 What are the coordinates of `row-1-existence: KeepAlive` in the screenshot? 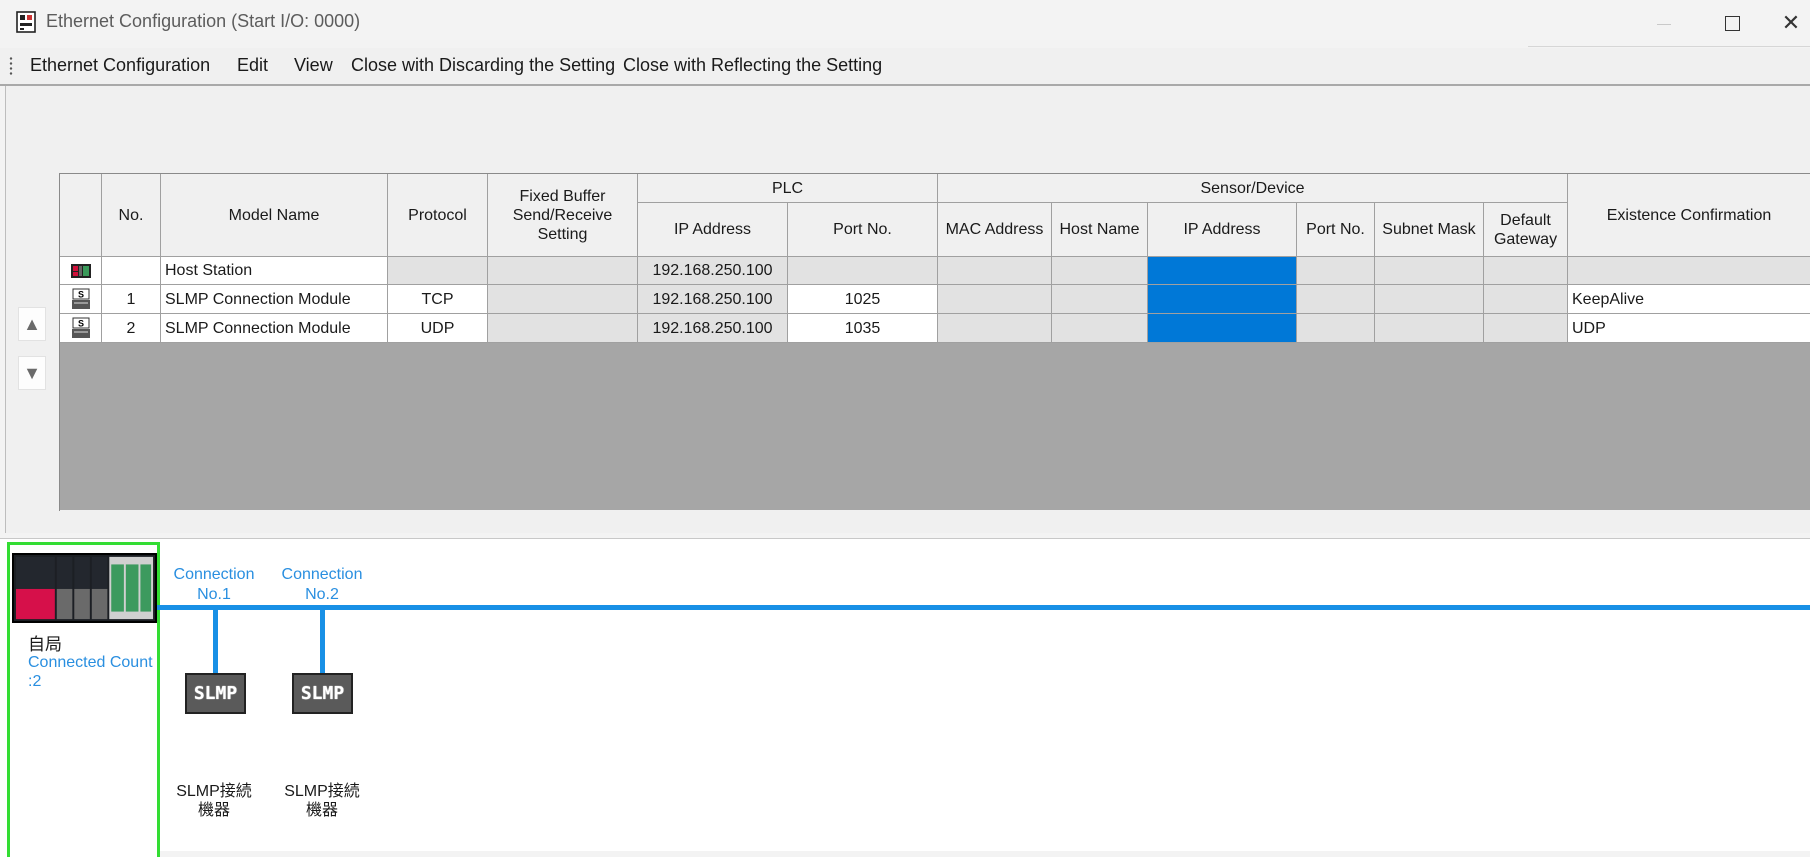 It's located at (1689, 299).